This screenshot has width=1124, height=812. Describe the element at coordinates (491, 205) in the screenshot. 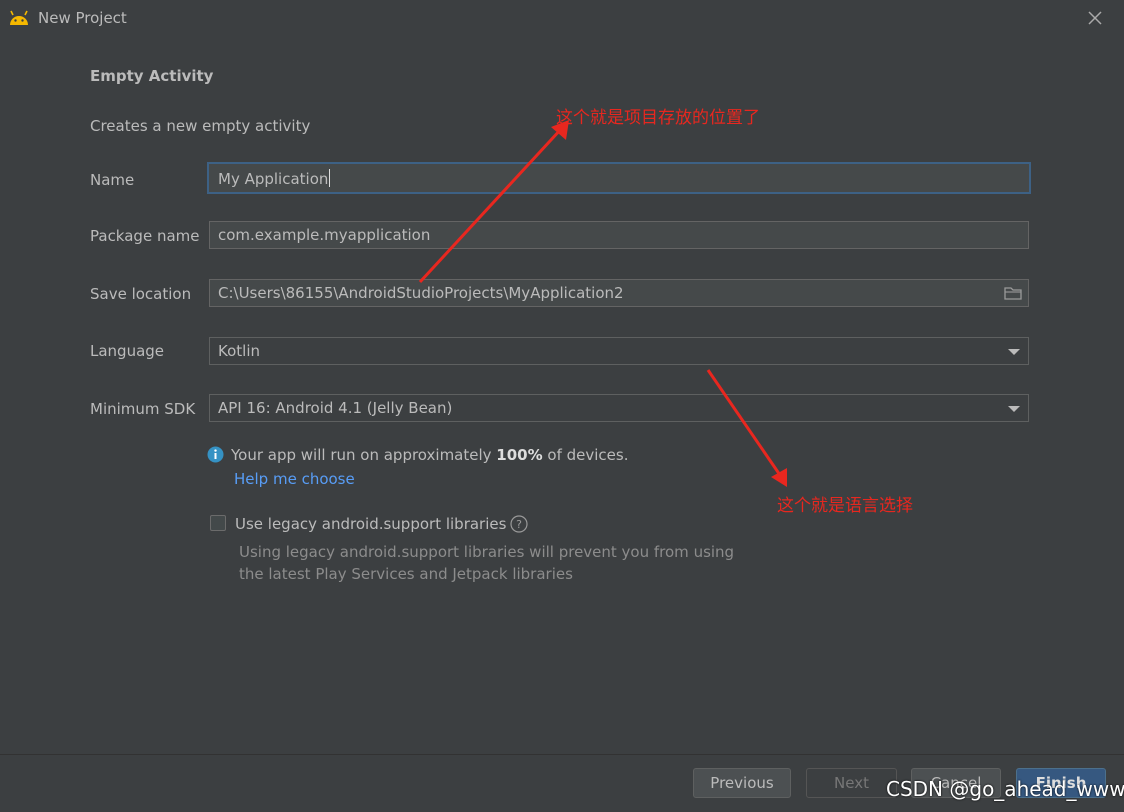

I see `location-arrow` at that location.